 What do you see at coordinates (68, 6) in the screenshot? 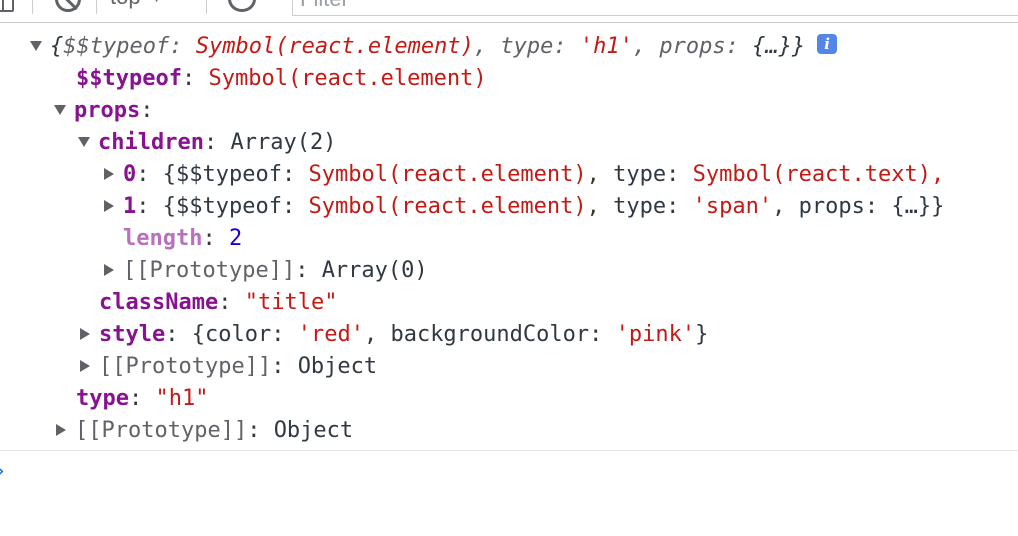
I see `clear-console-icon` at bounding box center [68, 6].